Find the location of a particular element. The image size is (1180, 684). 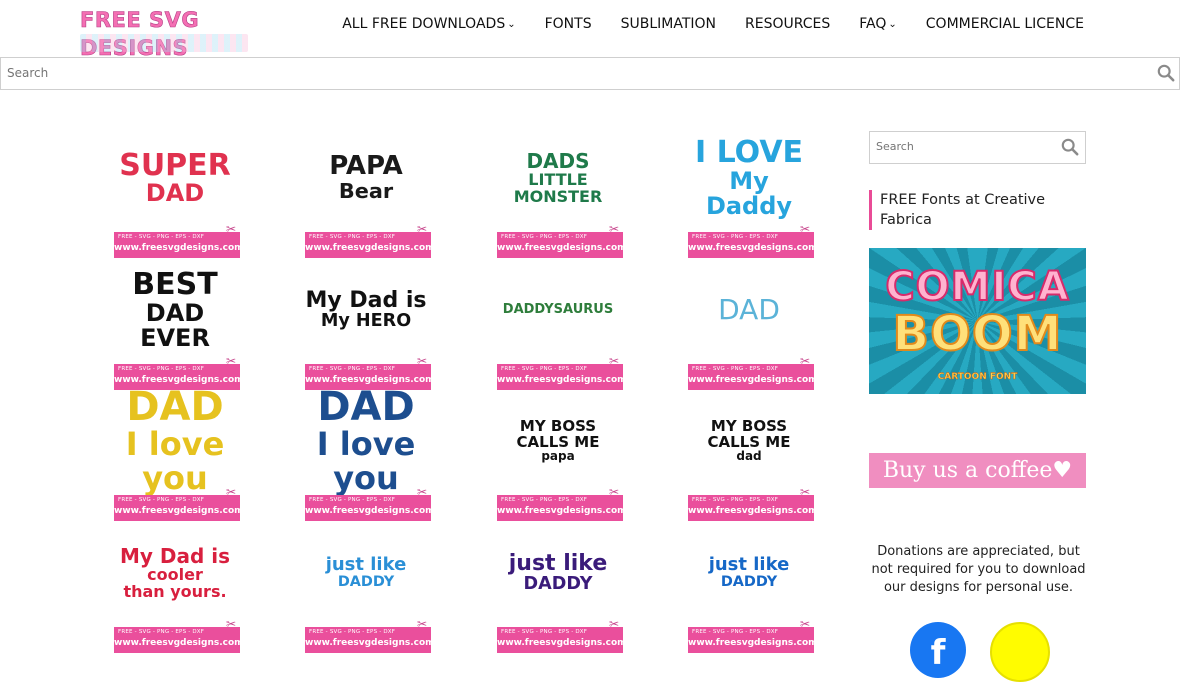

nav-resources: RESOURCES is located at coordinates (787, 24).